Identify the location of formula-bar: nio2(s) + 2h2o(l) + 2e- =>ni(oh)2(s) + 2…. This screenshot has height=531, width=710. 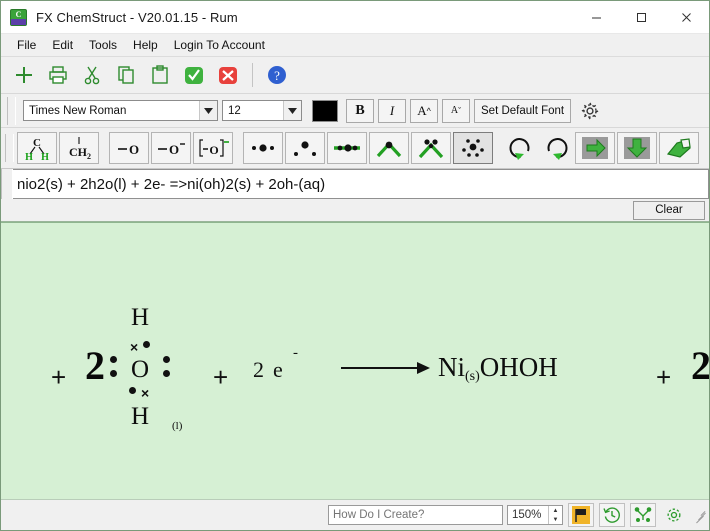
(355, 195).